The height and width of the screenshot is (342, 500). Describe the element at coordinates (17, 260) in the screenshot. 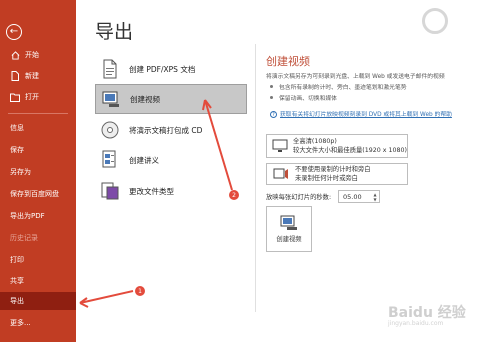

I see `sidebar-item-label: 打印` at that location.